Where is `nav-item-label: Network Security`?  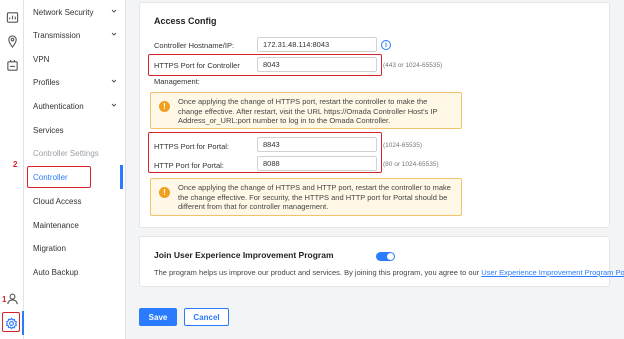 nav-item-label: Network Security is located at coordinates (63, 12).